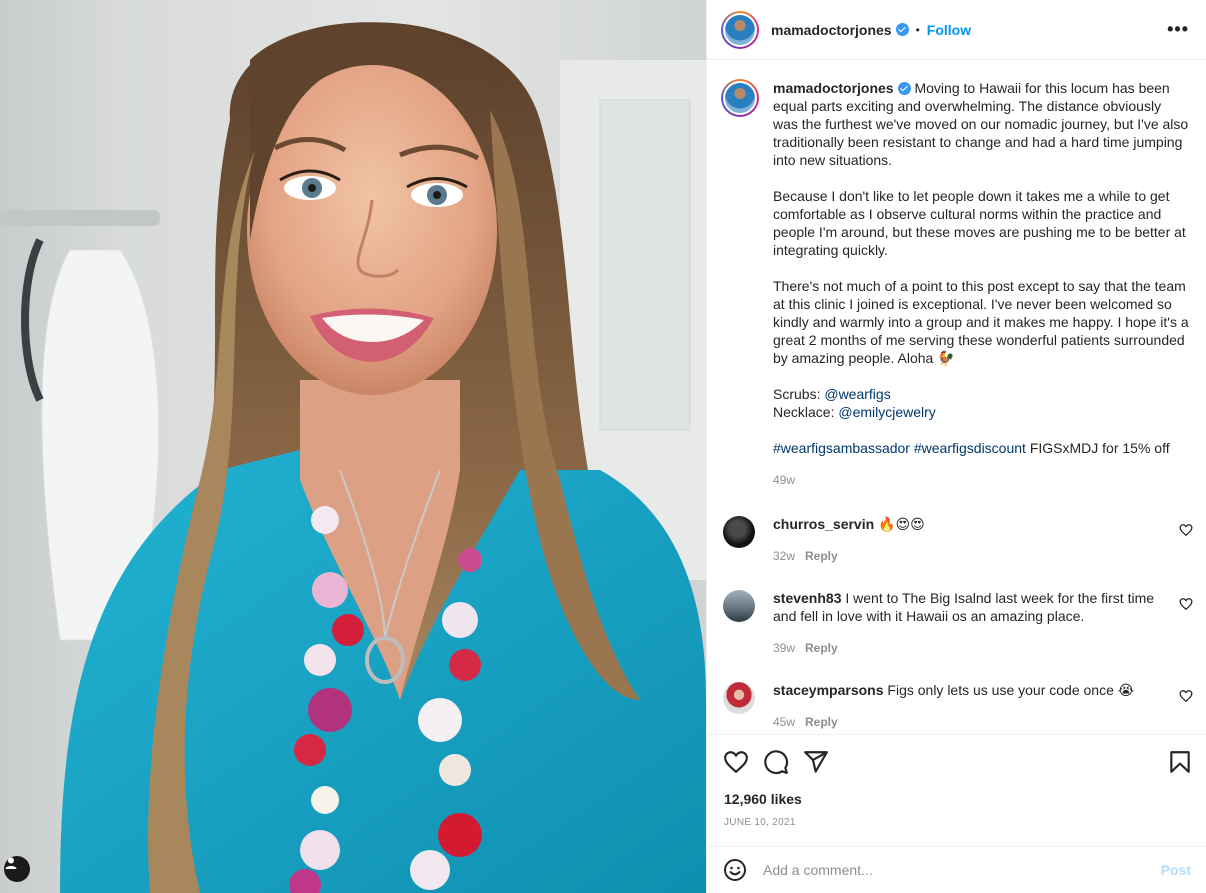  I want to click on comment-text: 🔥😍😍, so click(901, 524).